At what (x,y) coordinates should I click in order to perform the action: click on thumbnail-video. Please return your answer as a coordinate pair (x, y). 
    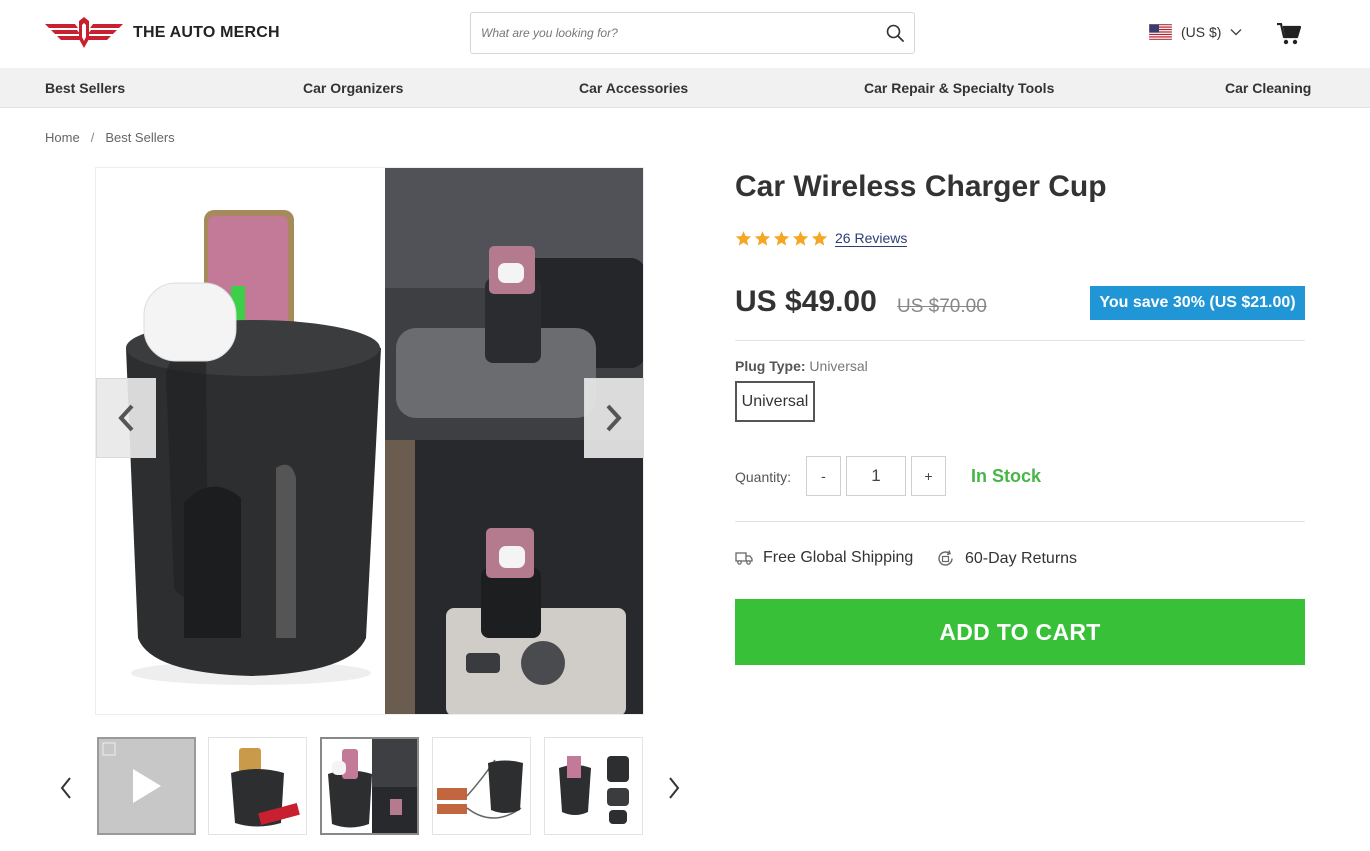
    Looking at the image, I should click on (146, 786).